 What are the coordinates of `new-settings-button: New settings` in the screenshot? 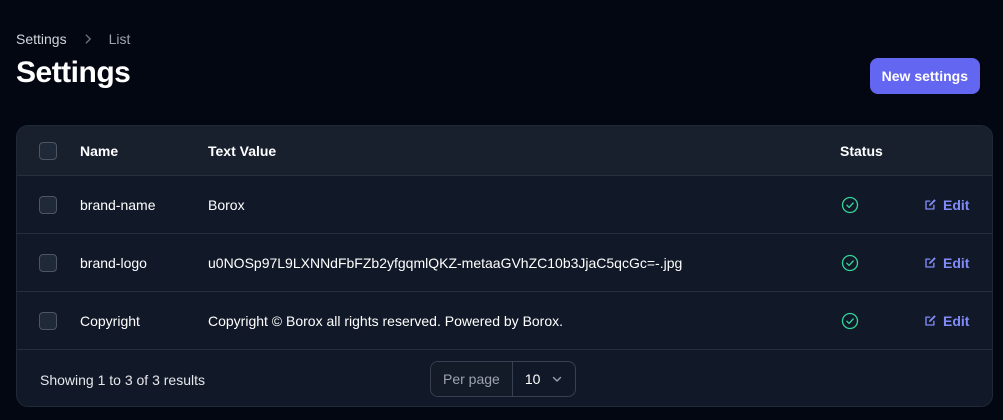 It's located at (924, 76).